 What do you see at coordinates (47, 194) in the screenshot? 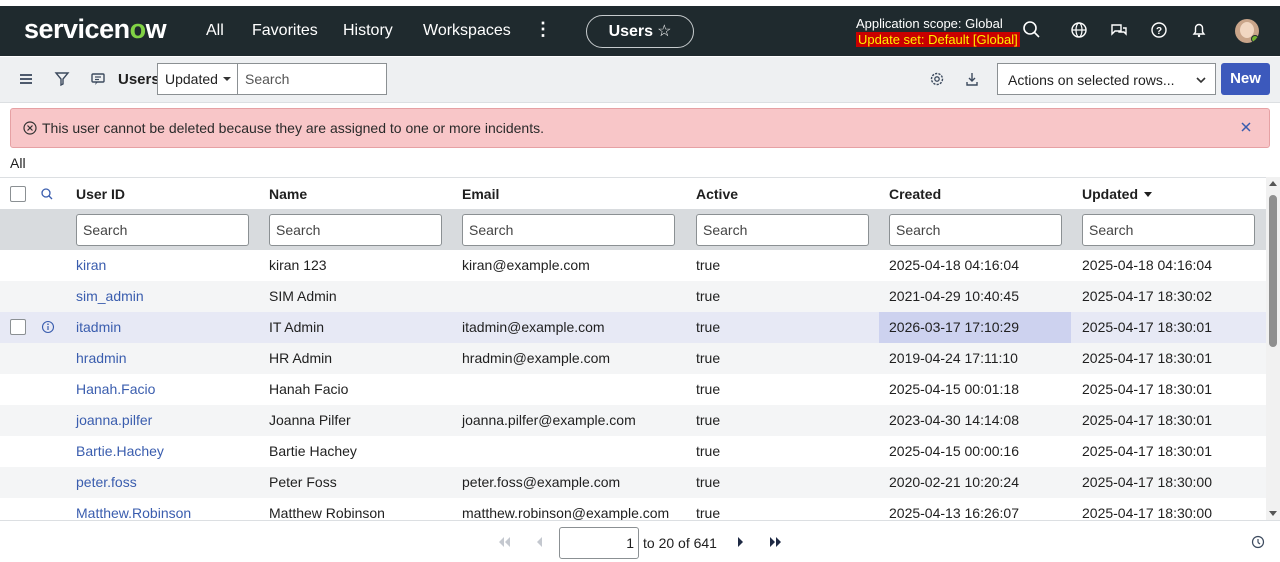
I see `column-search-icon` at bounding box center [47, 194].